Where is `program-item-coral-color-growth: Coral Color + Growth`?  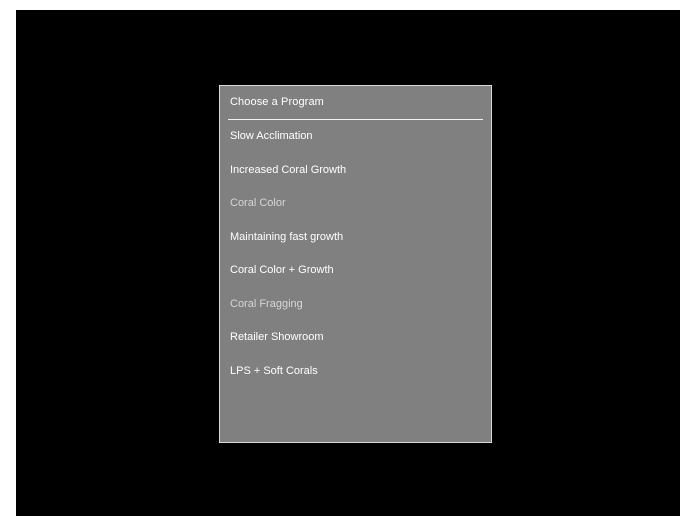
program-item-coral-color-growth: Coral Color + Growth is located at coordinates (355, 278).